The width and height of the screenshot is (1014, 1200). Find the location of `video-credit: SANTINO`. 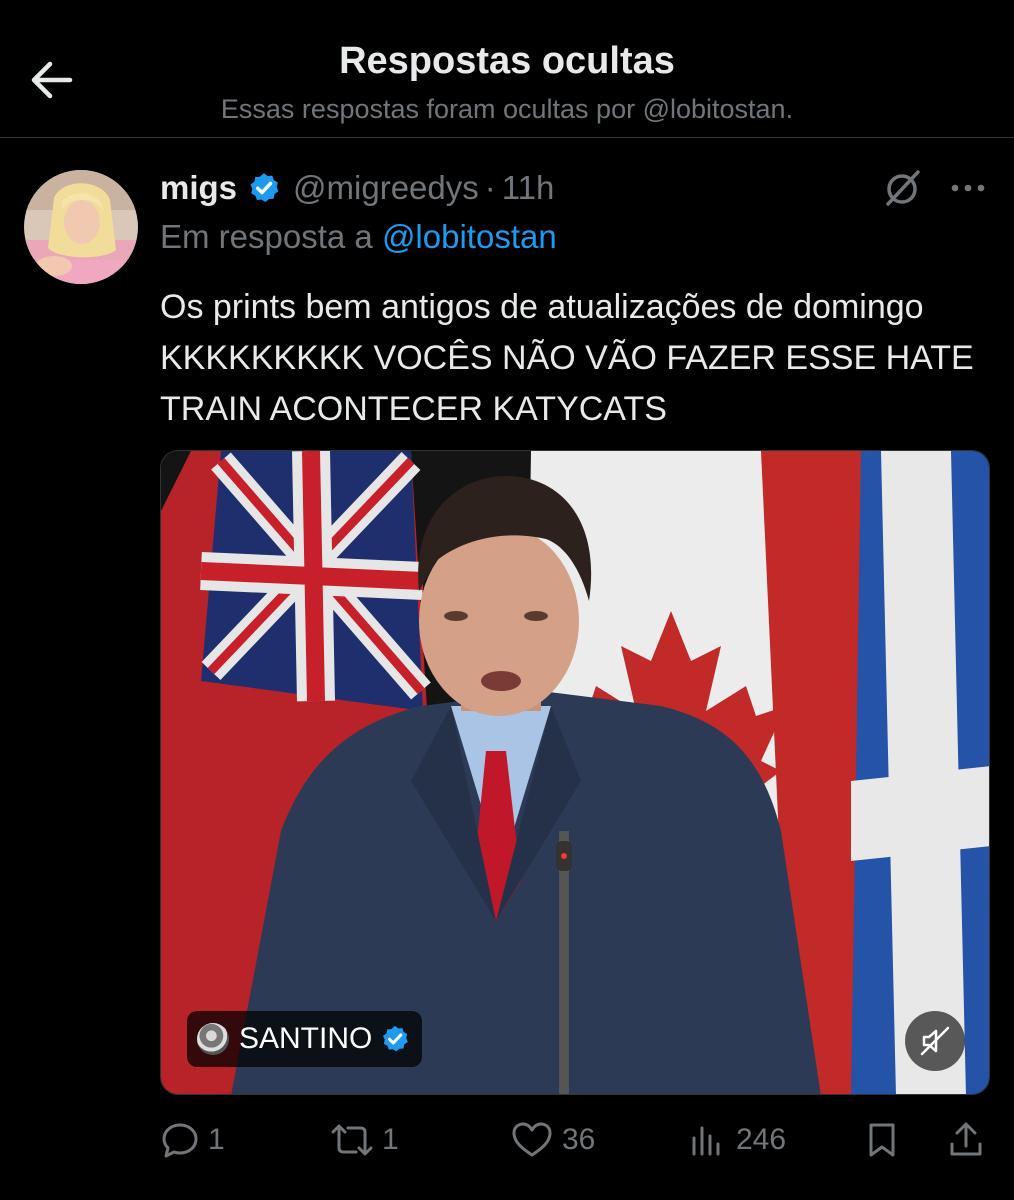

video-credit: SANTINO is located at coordinates (305, 1039).